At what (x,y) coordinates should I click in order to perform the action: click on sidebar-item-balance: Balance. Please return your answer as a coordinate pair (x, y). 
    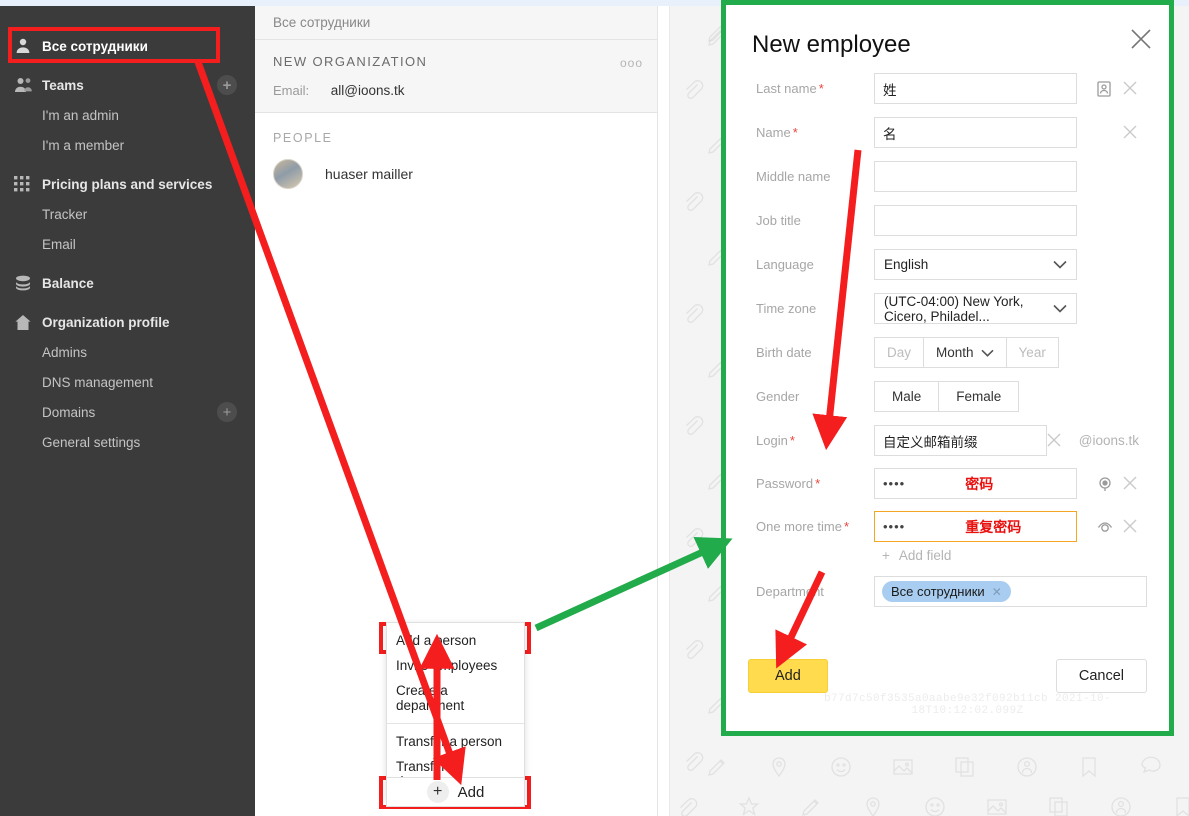
    Looking at the image, I should click on (127, 283).